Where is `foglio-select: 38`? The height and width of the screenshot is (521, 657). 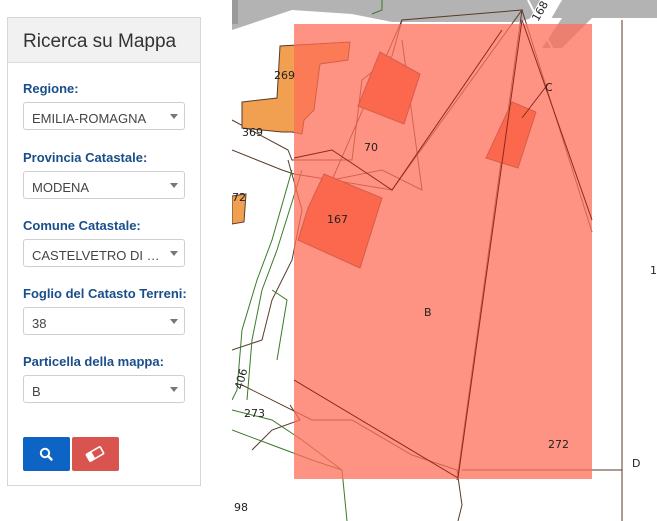 foglio-select: 38 is located at coordinates (104, 321).